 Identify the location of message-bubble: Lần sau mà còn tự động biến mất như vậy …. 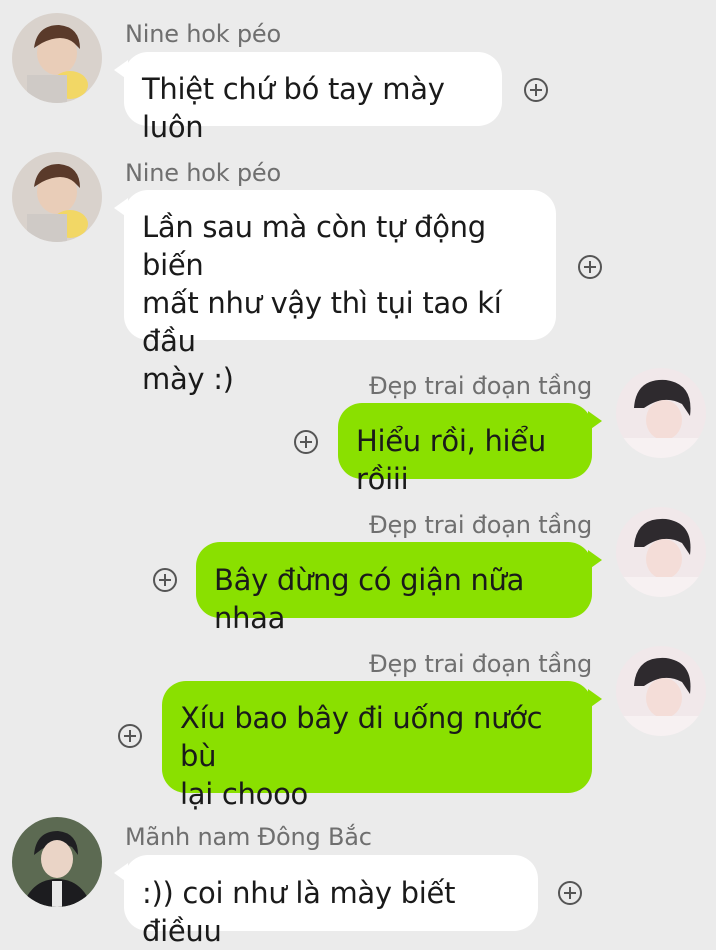
(335, 293).